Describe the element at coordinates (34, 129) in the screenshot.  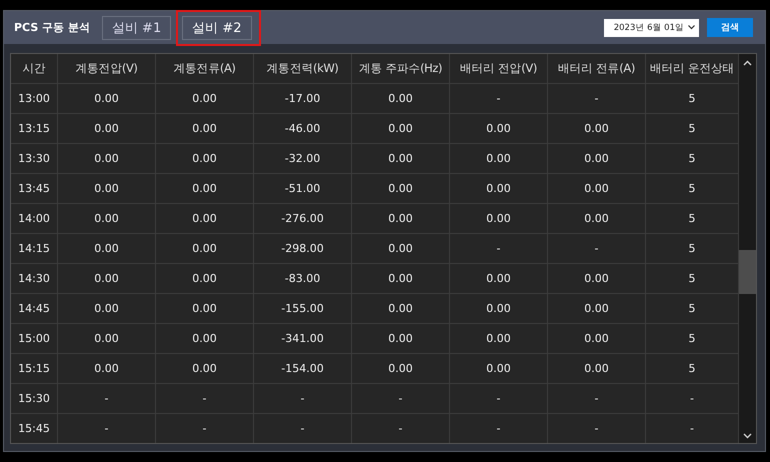
I see `table-cell: 13:15` at that location.